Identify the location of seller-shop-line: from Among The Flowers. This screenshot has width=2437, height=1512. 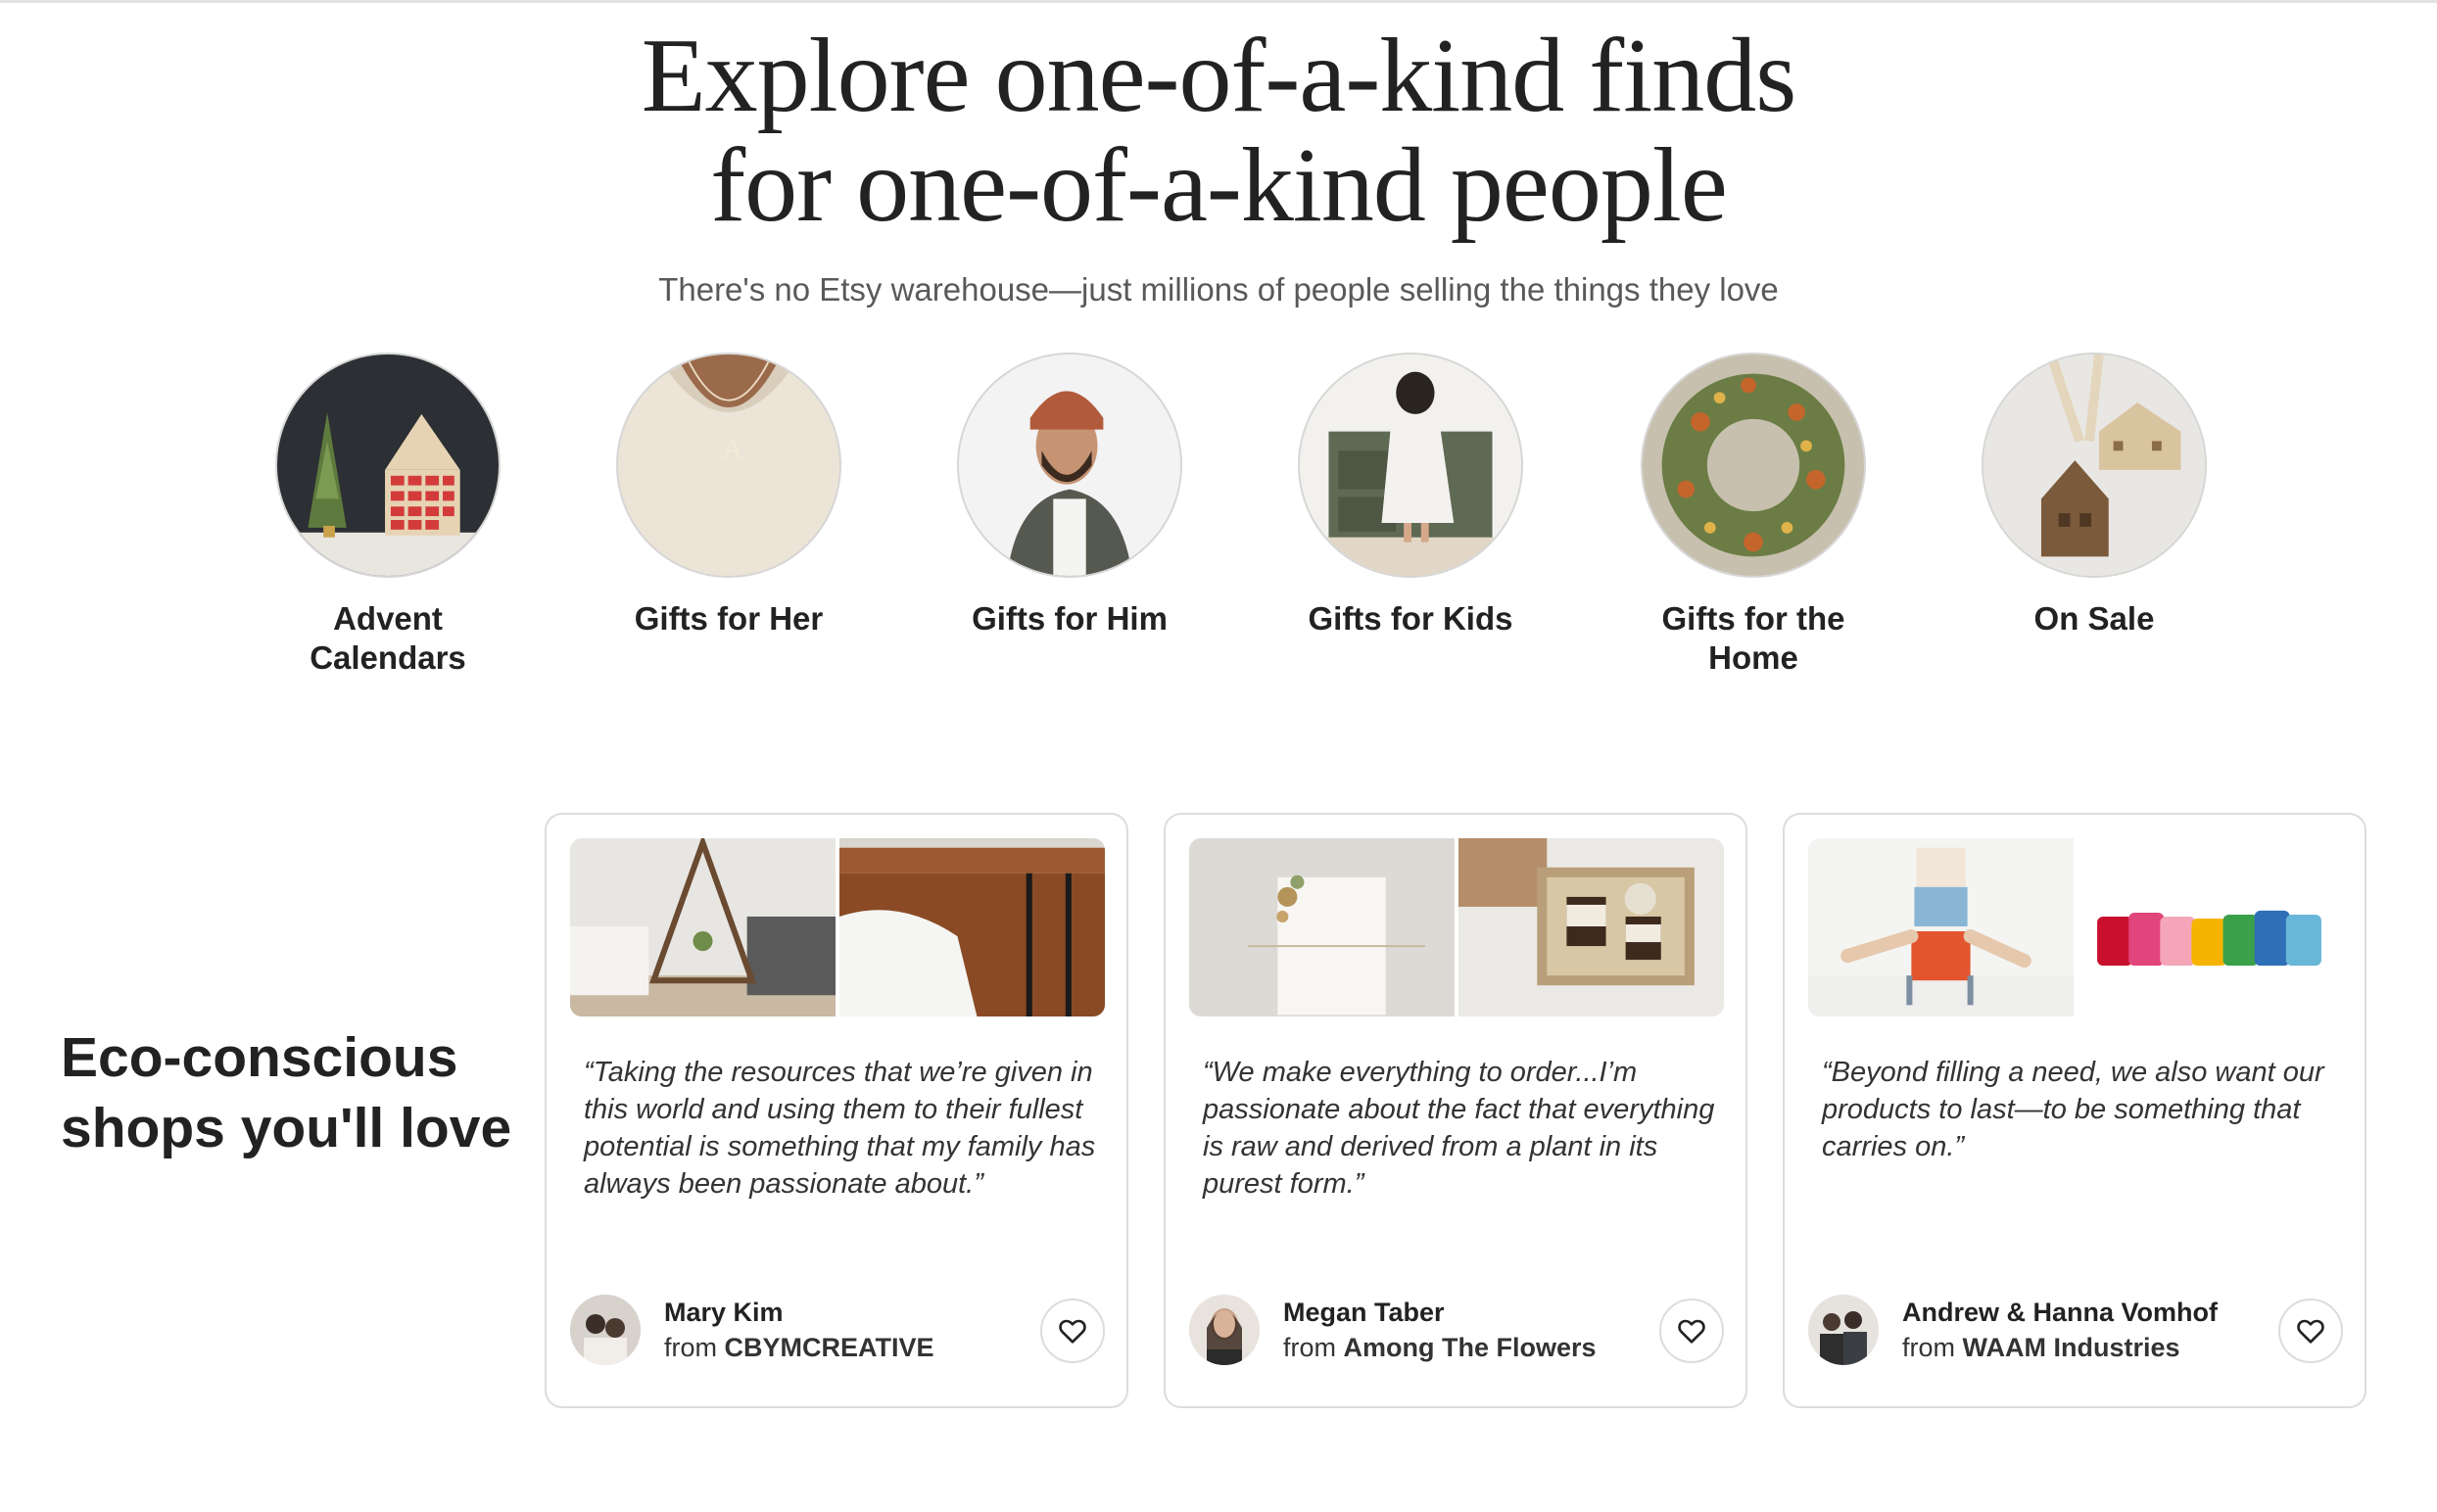
(1440, 1347).